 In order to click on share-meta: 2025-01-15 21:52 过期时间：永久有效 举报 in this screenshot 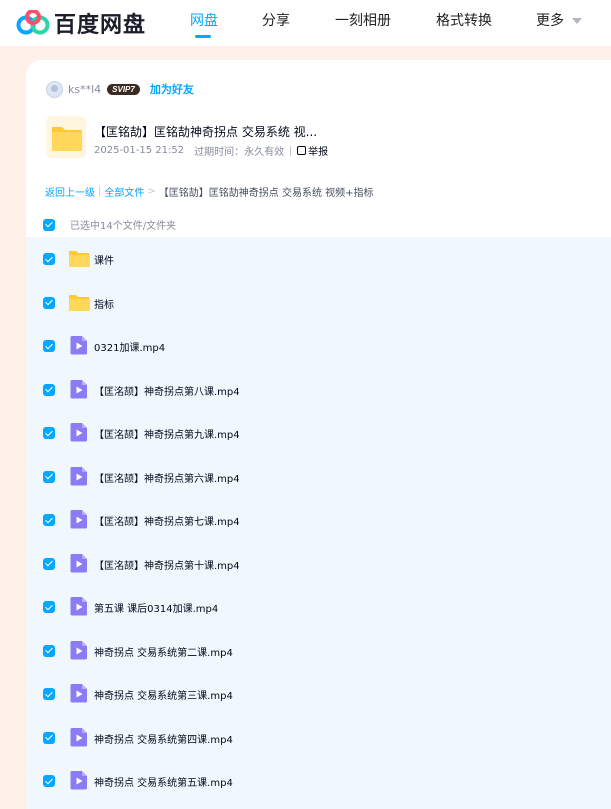, I will do `click(211, 150)`.